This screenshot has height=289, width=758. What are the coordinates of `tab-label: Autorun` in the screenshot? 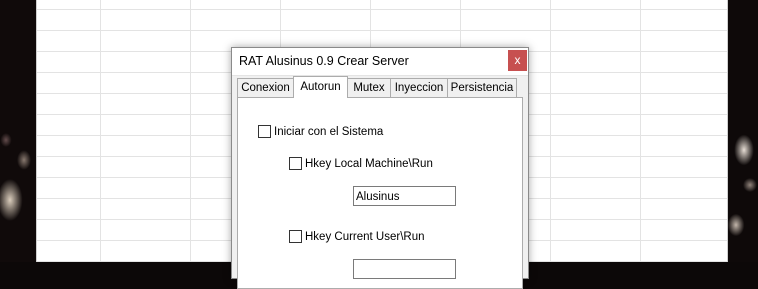 It's located at (320, 87).